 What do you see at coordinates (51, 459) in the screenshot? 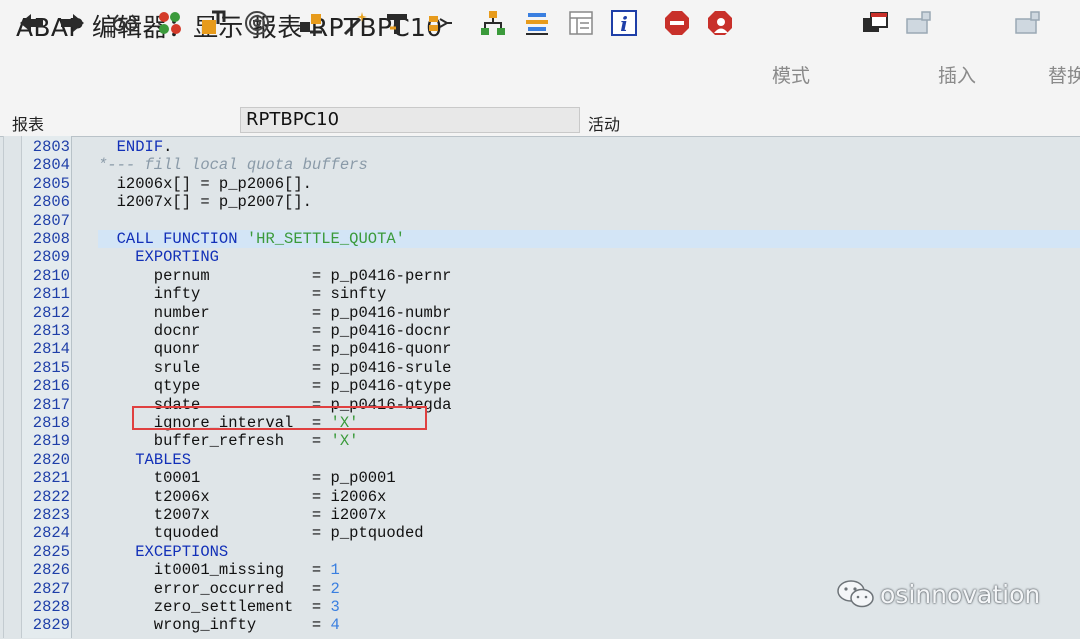
I see `line-number: 2820` at bounding box center [51, 459].